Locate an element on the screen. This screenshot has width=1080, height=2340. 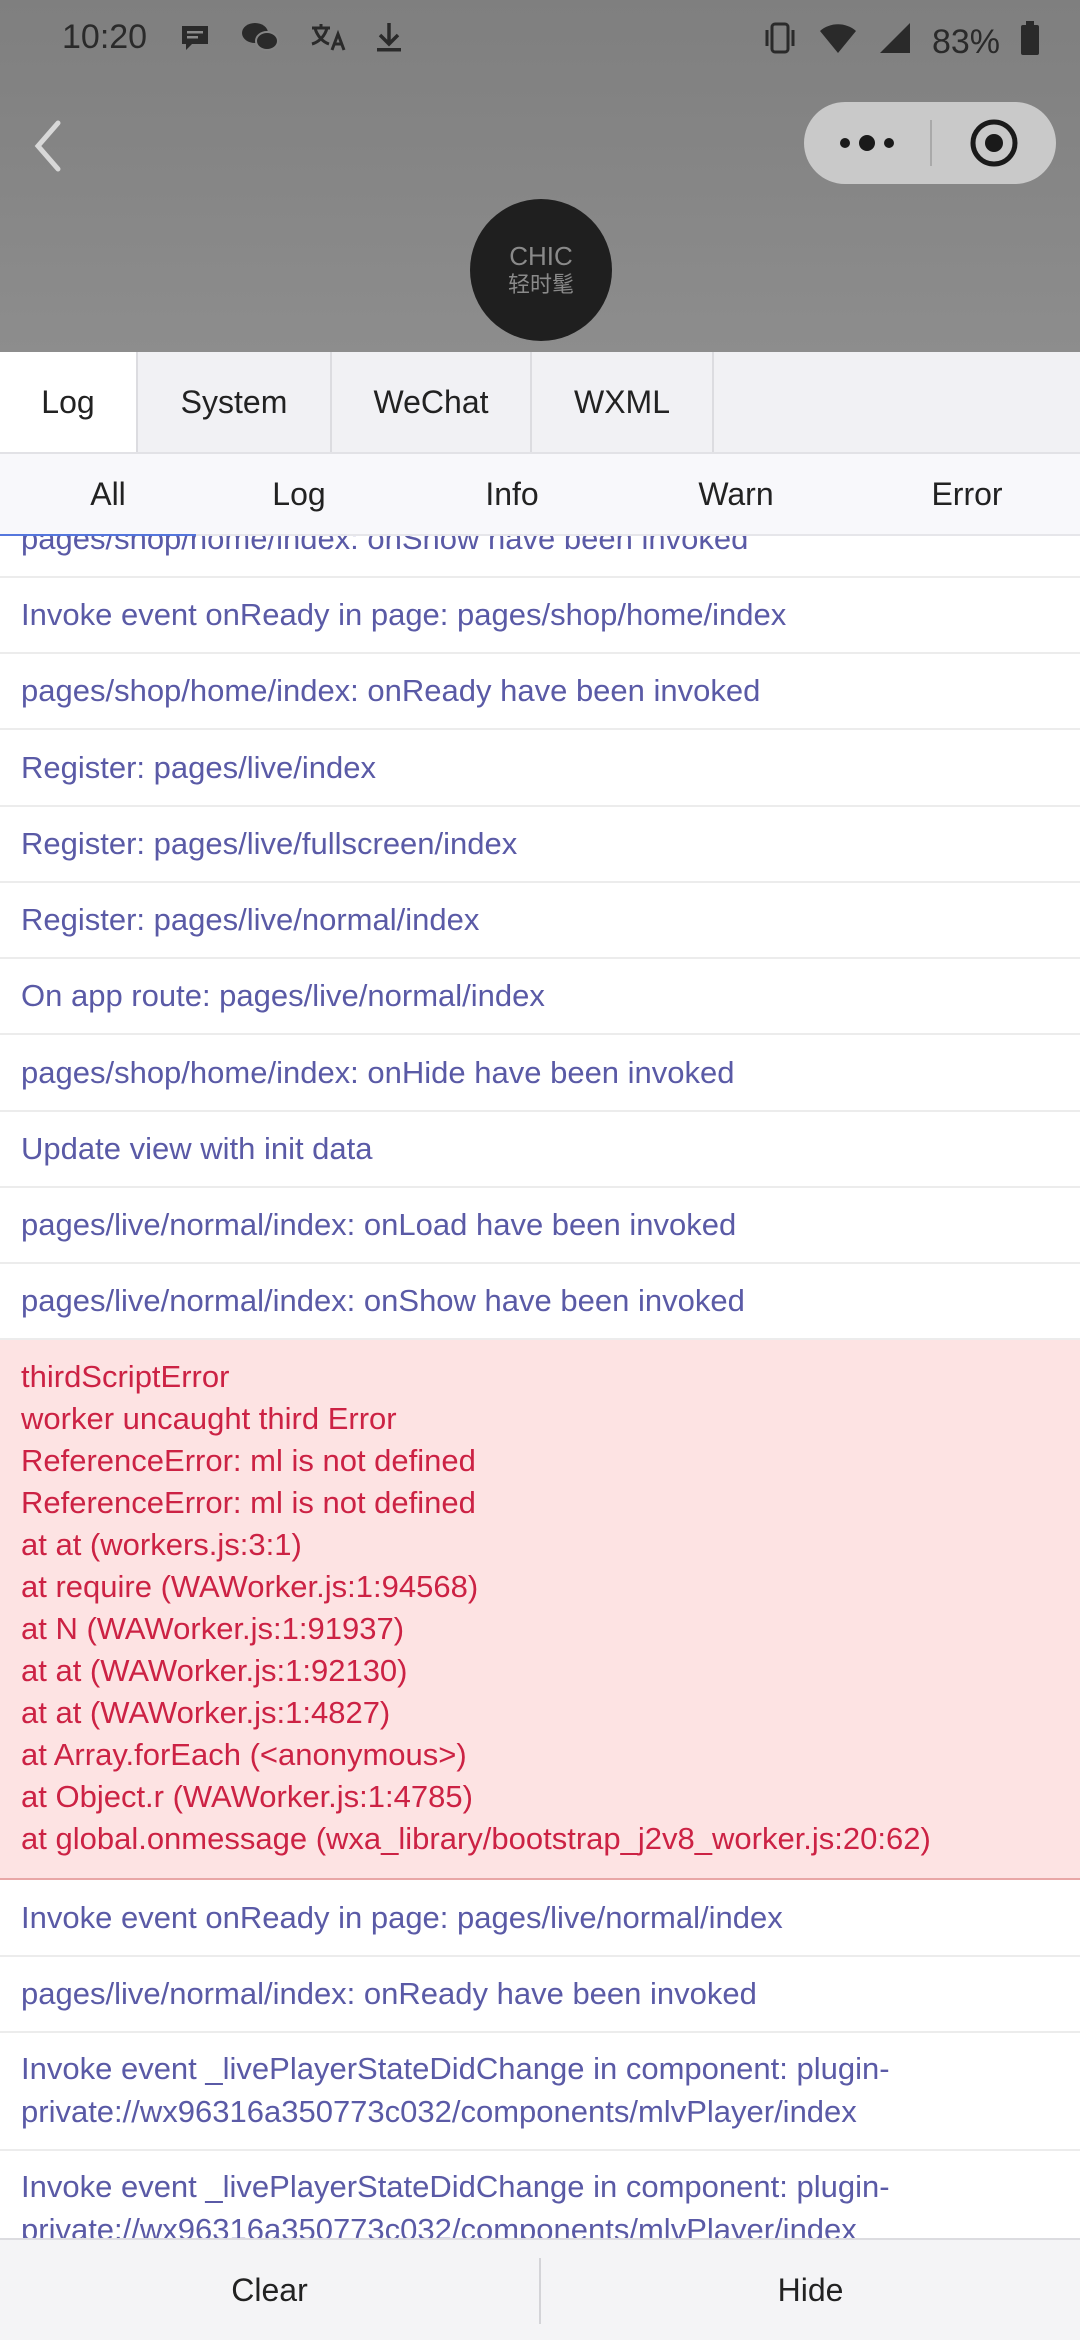
filter-info: Info is located at coordinates (512, 494).